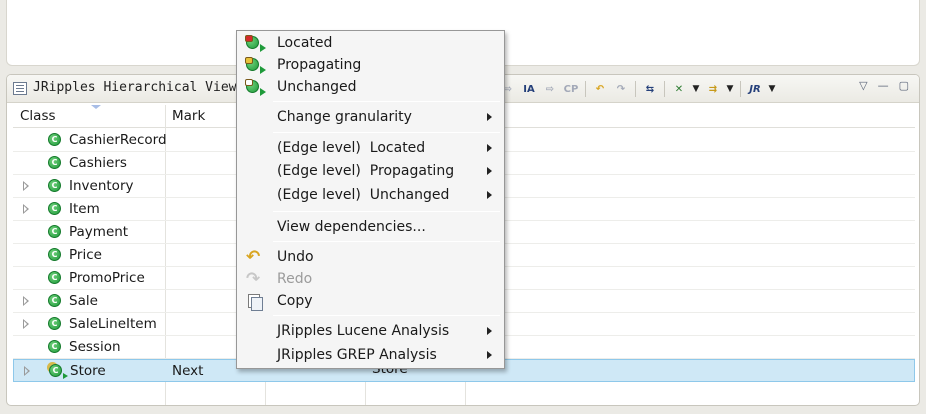  What do you see at coordinates (621, 89) in the screenshot?
I see `toolbar-redo-icon: ↷` at bounding box center [621, 89].